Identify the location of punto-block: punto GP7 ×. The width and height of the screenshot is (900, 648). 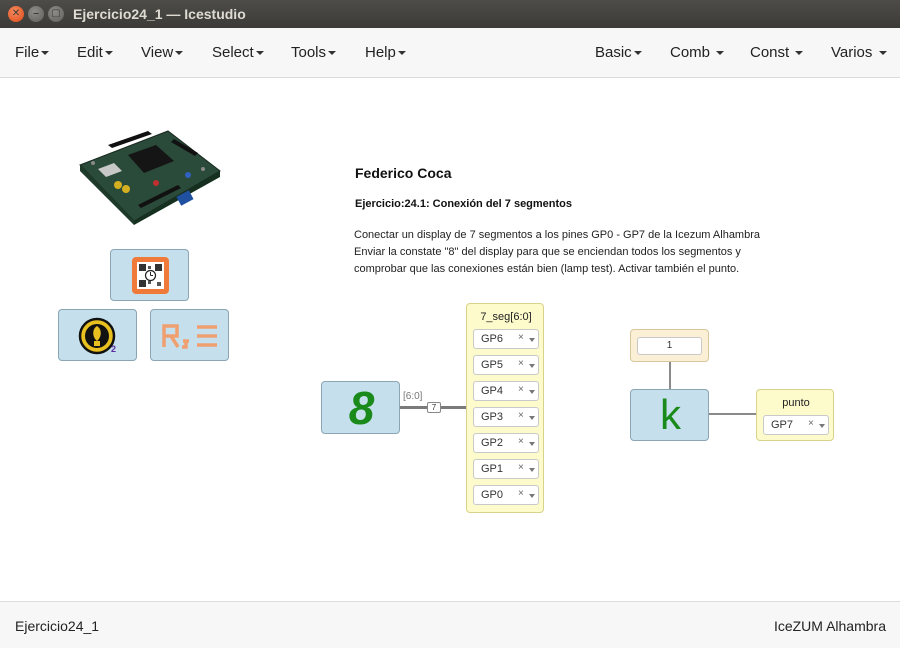
(795, 415).